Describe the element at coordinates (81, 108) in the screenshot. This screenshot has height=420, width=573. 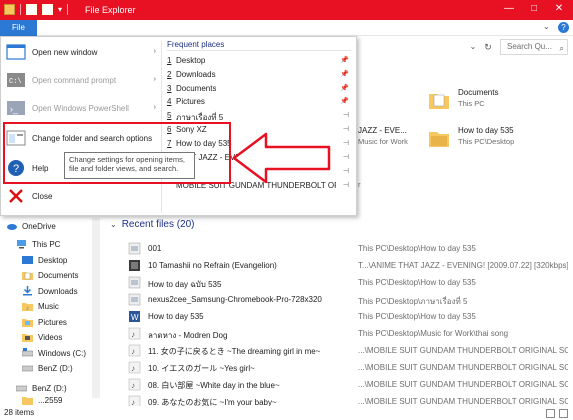
I see `menu-item-open-powershell: ›_ Open Windows PowerShell ›` at that location.